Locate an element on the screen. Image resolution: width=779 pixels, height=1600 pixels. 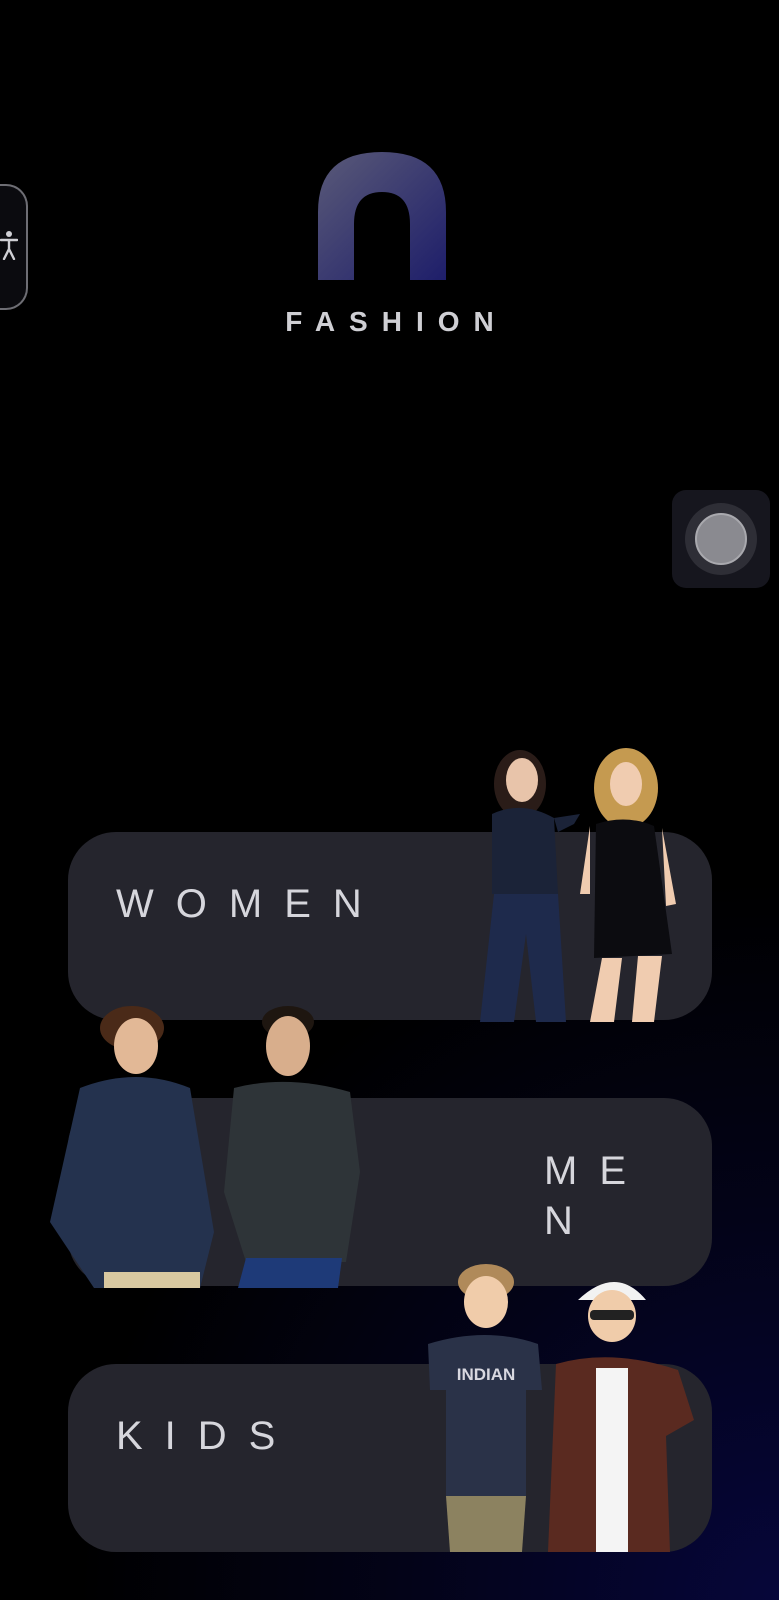
brand-name: FASHION is located at coordinates (396, 321).